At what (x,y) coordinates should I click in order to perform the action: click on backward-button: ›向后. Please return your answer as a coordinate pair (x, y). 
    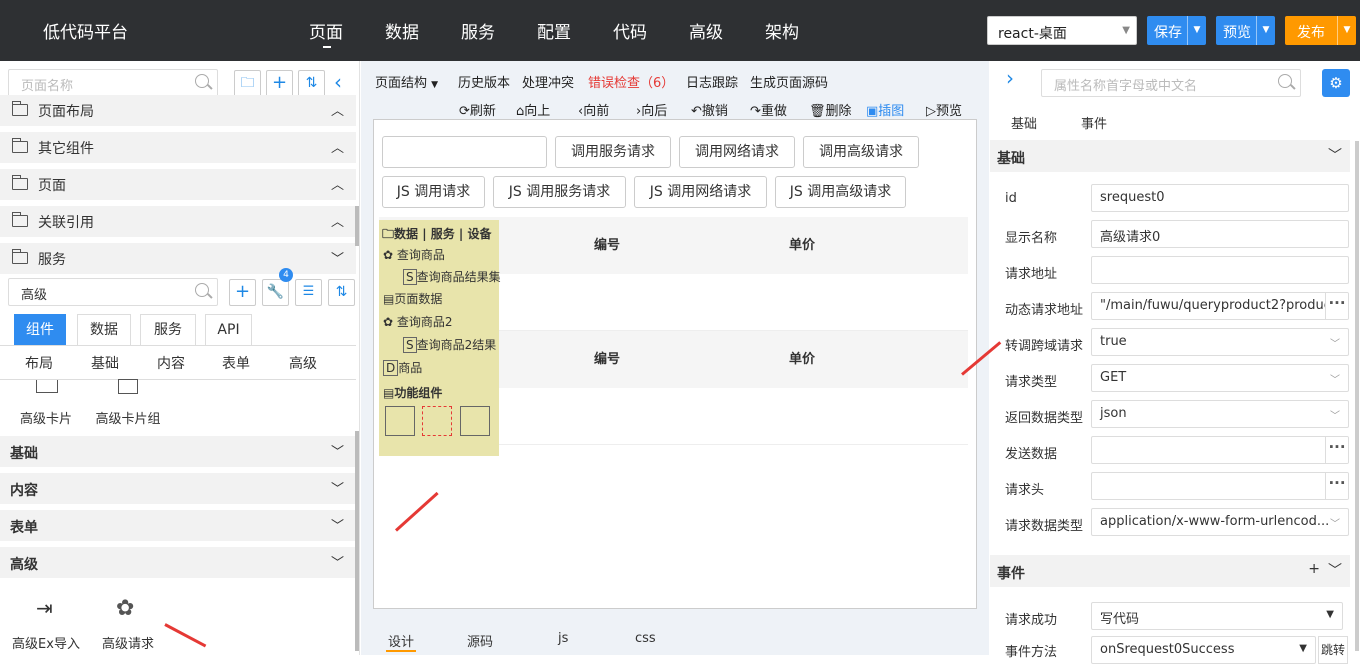
    Looking at the image, I should click on (651, 109).